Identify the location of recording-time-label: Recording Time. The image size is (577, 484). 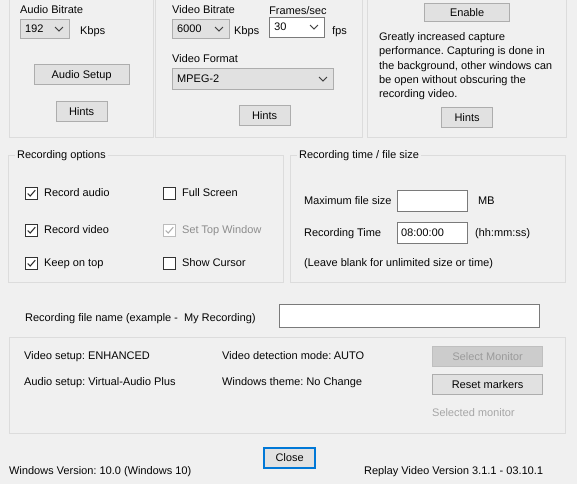
(343, 233).